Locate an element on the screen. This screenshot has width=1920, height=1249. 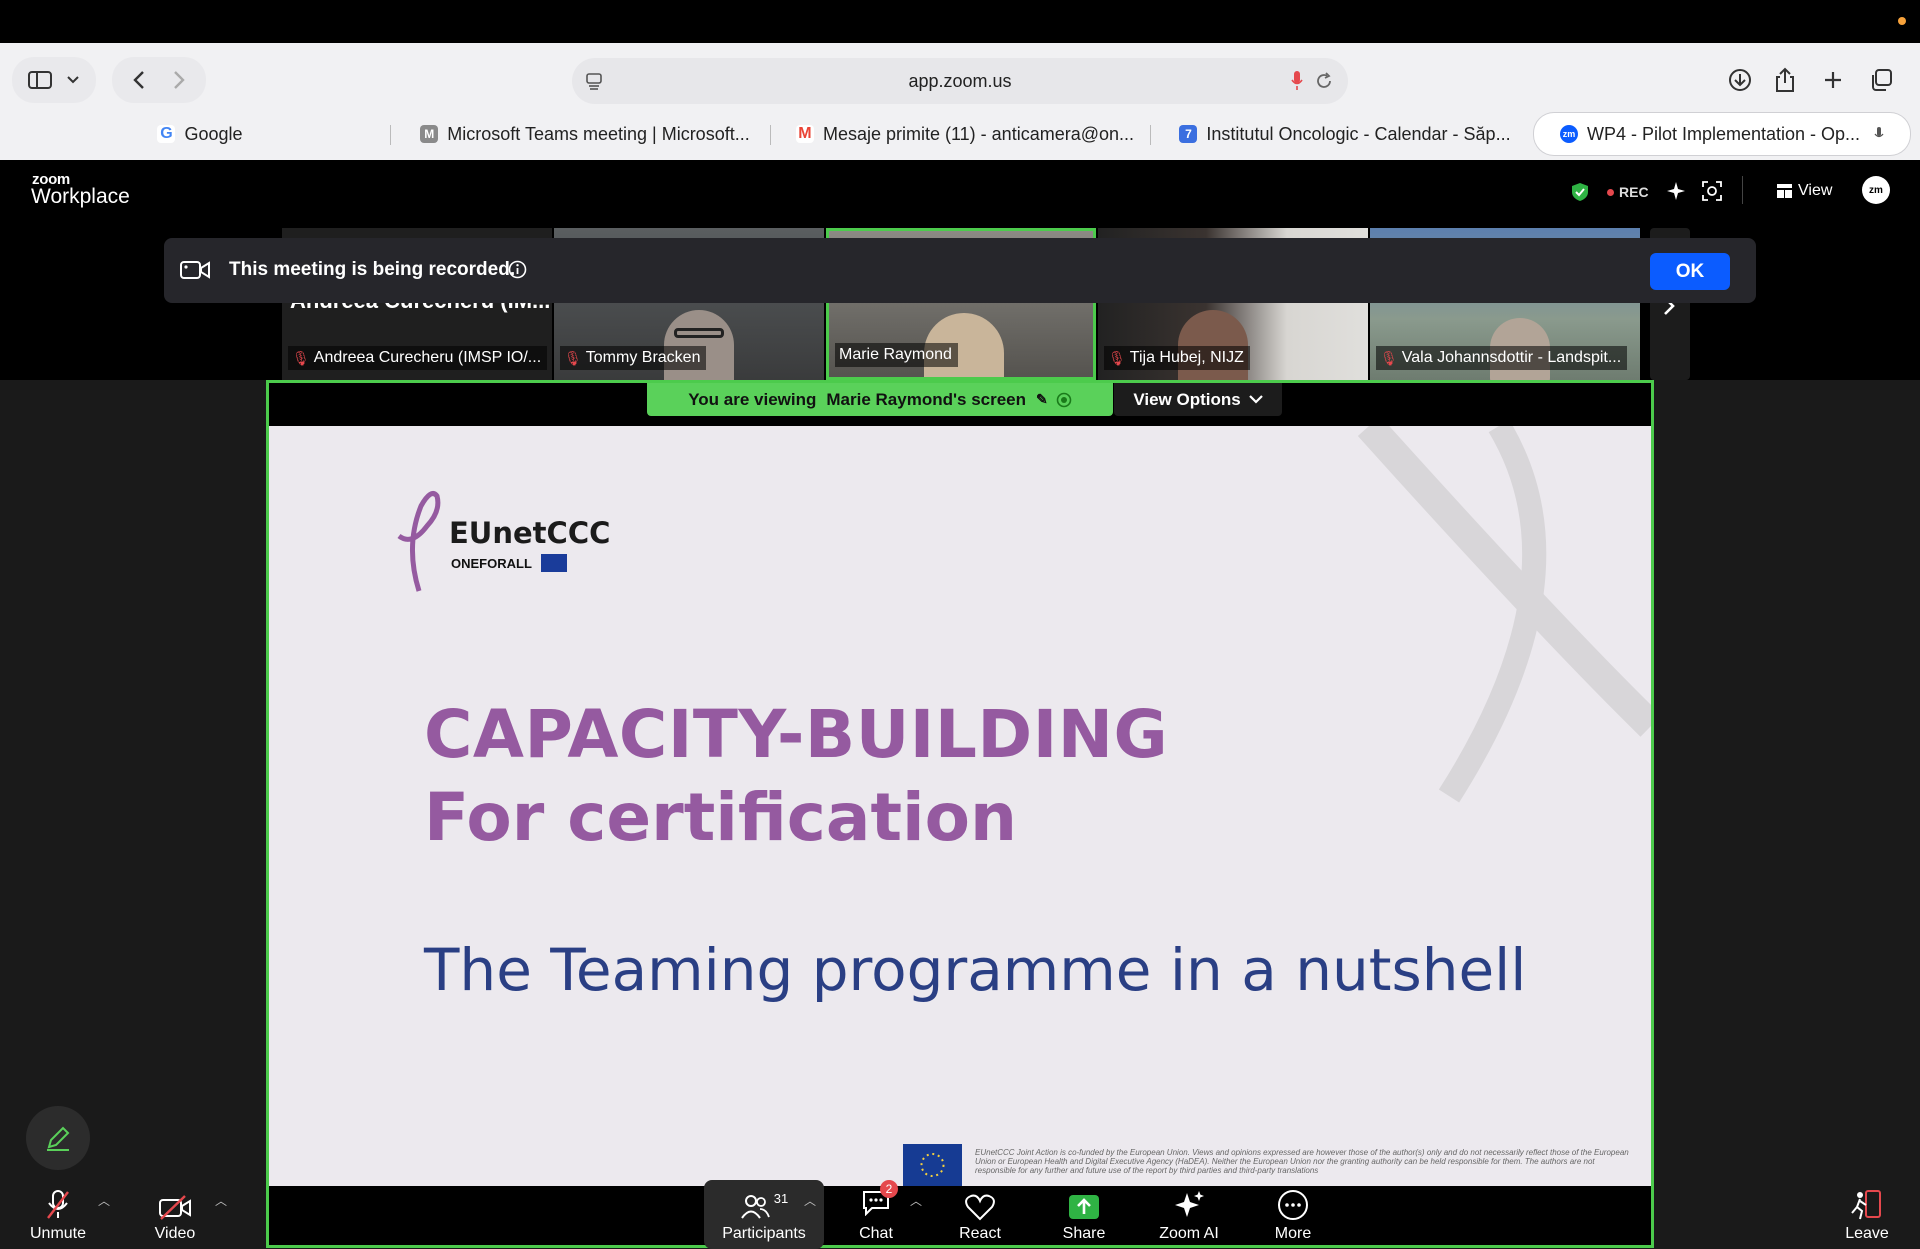
react-button: React is located at coordinates (980, 1214).